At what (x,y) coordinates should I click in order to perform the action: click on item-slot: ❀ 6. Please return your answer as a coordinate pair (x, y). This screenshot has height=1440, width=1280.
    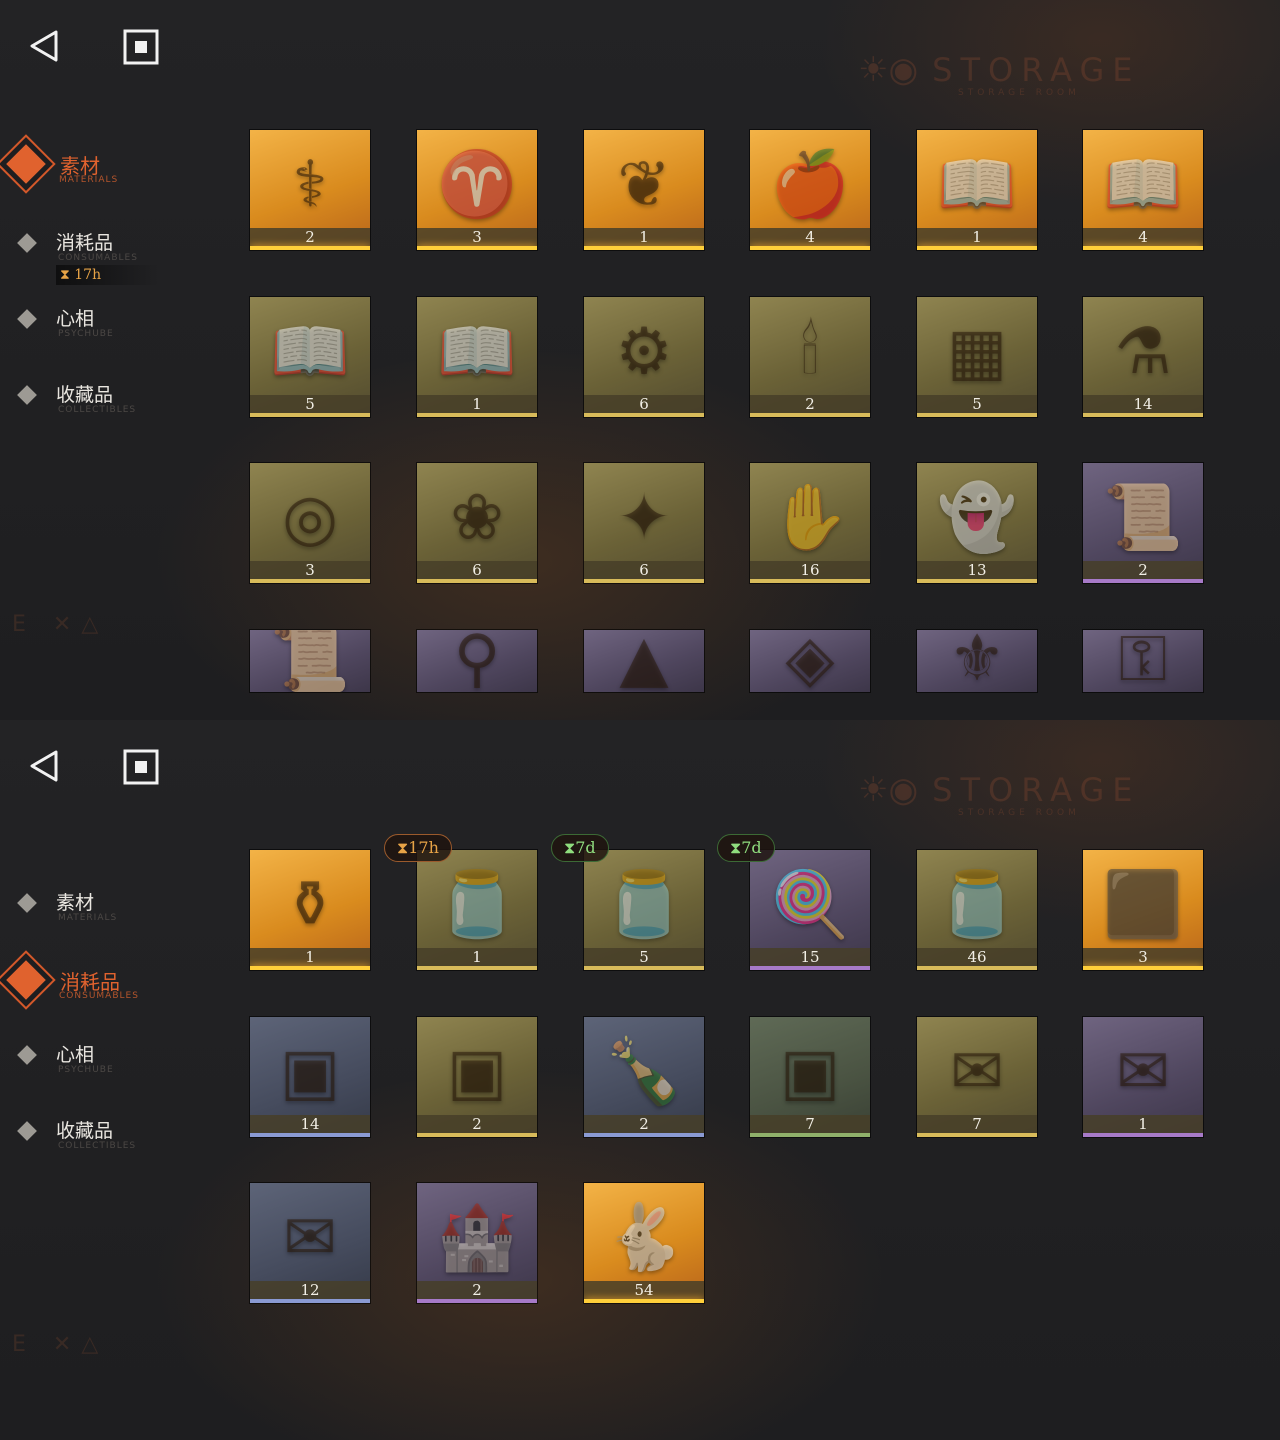
    Looking at the image, I should click on (477, 523).